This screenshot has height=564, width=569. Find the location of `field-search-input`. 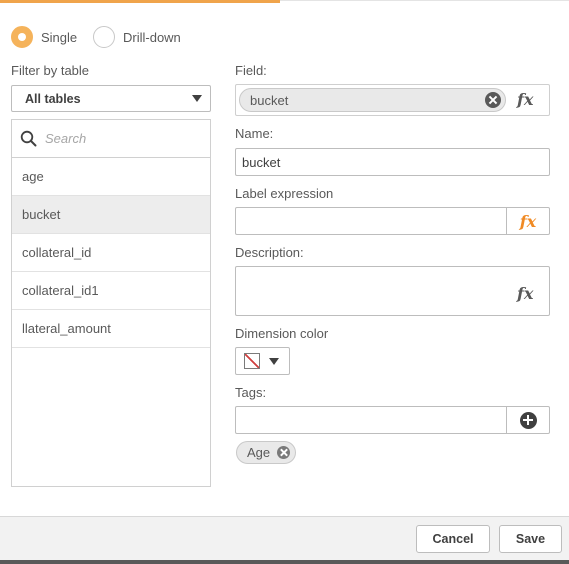

field-search-input is located at coordinates (120, 138).